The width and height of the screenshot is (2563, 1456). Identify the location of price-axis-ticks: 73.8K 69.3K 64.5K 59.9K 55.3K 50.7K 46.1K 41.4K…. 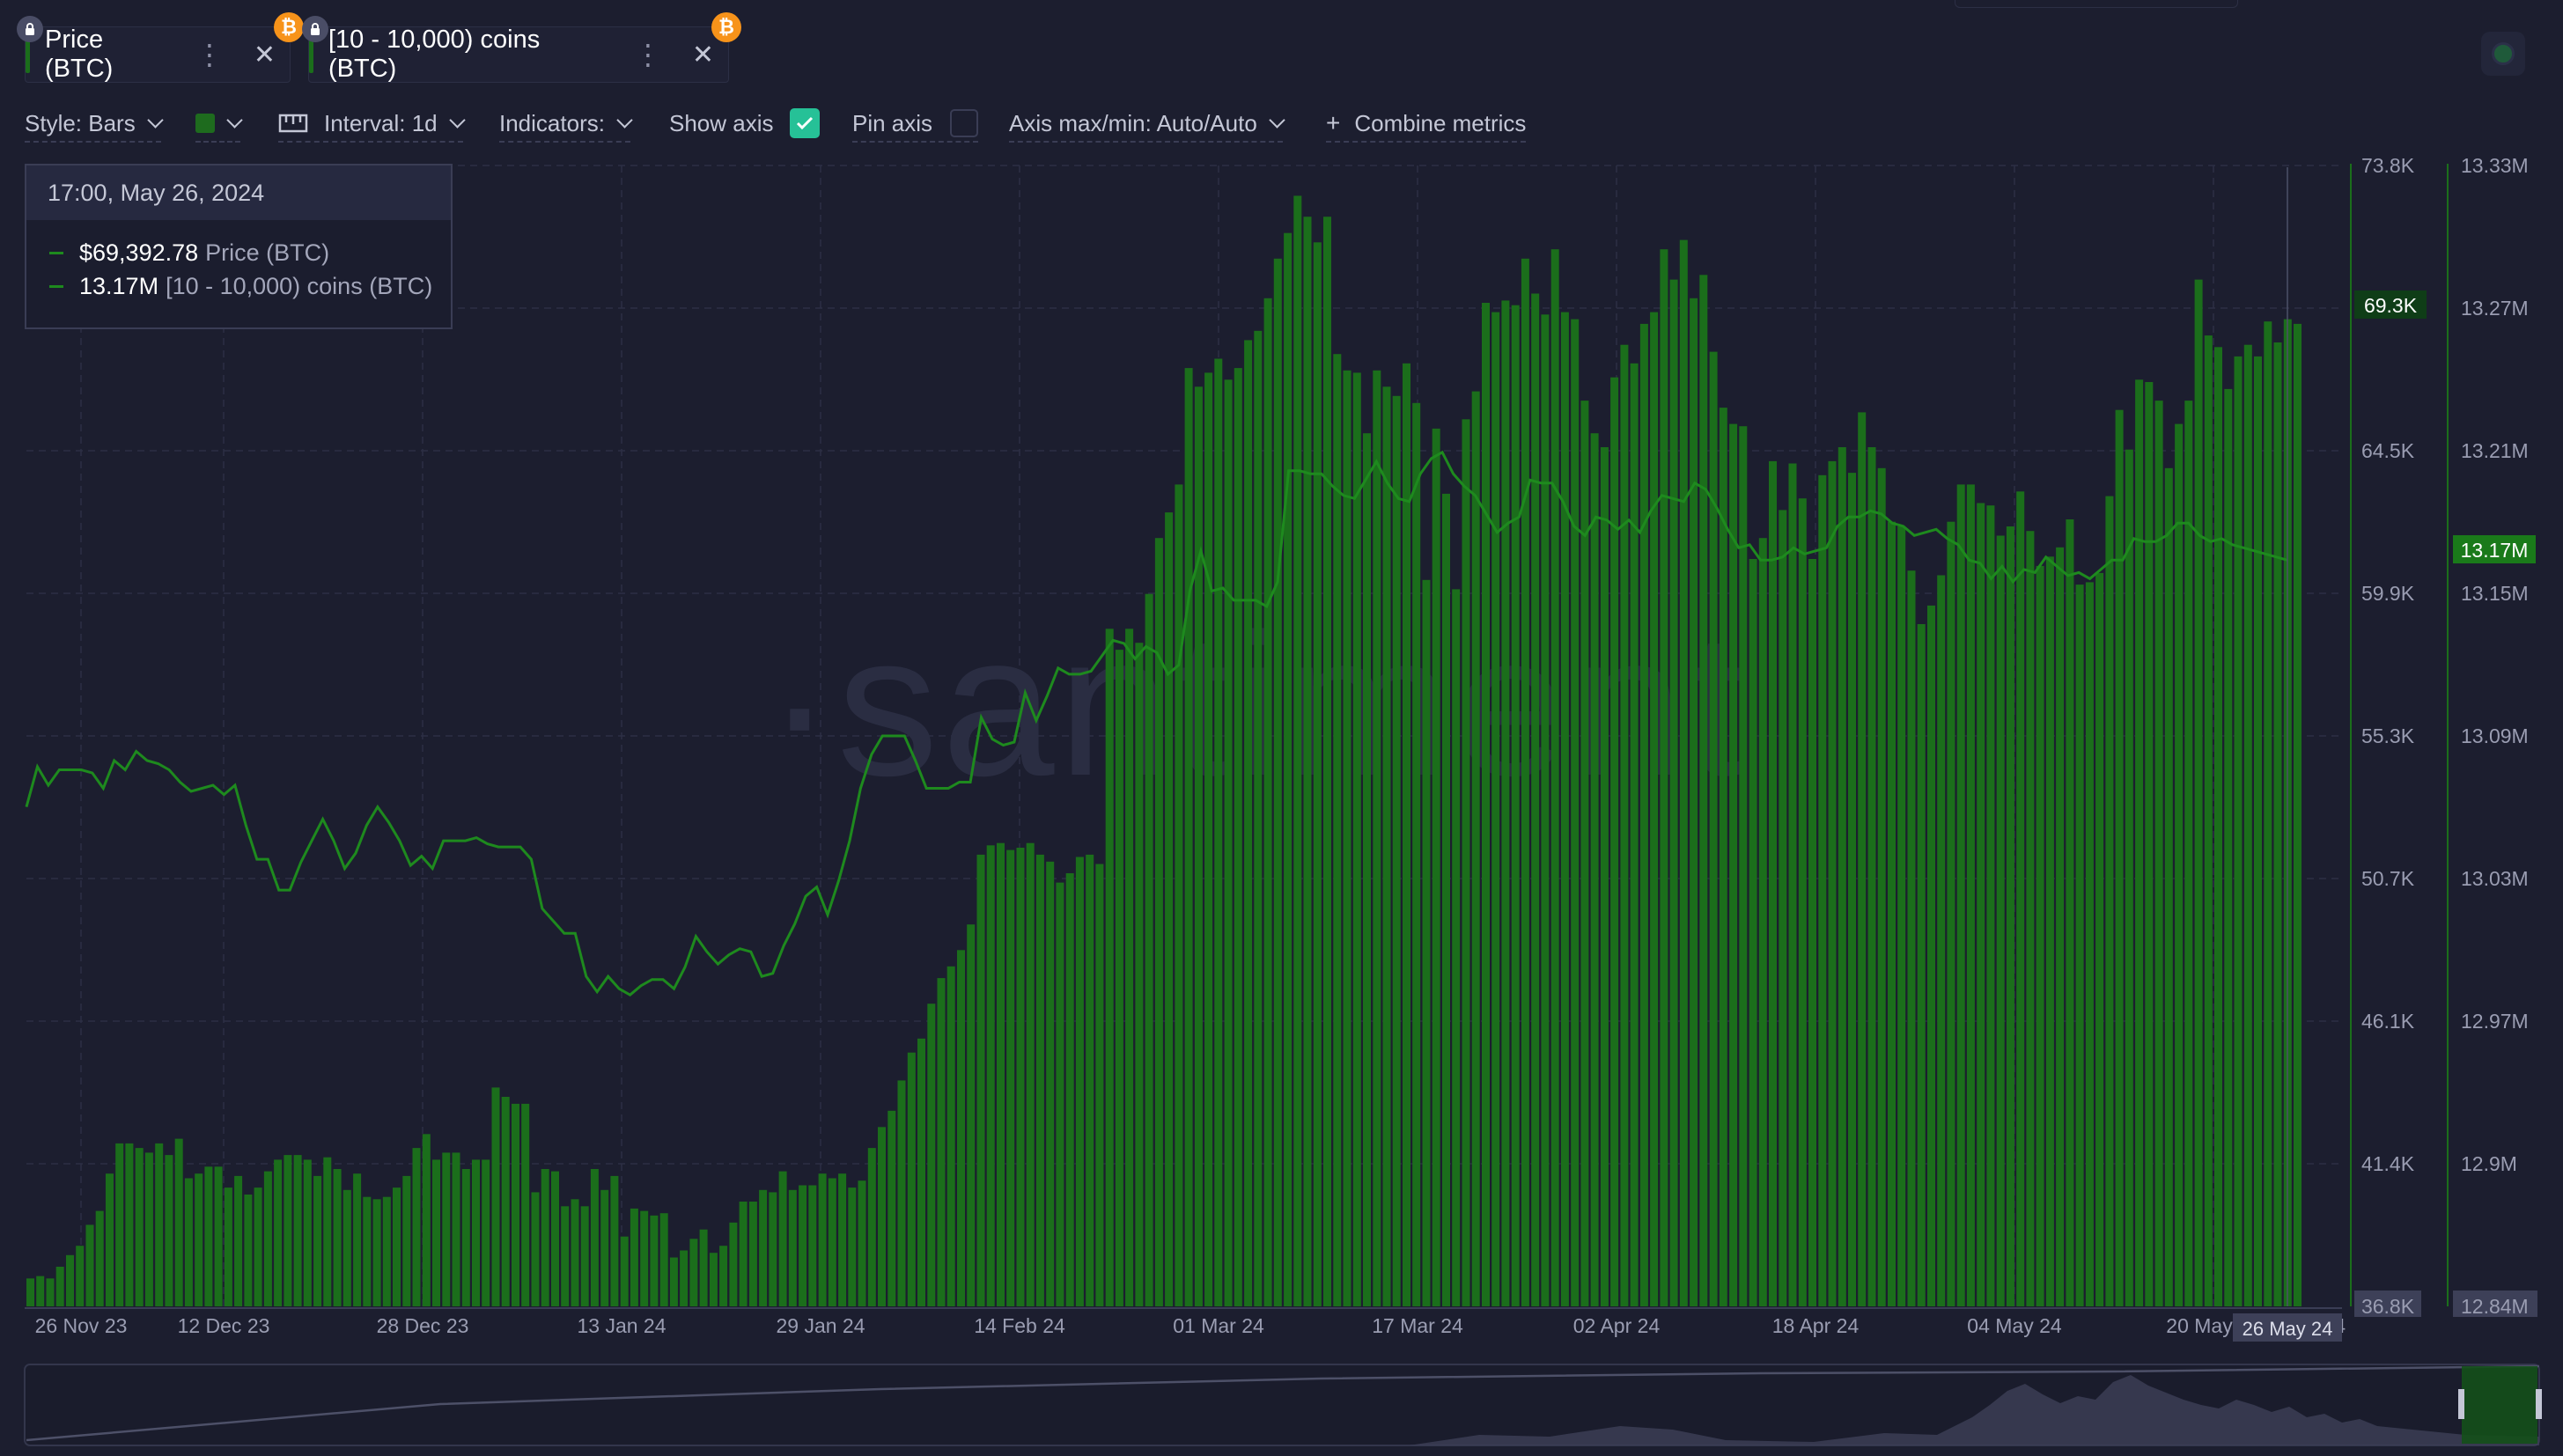
(2387, 736).